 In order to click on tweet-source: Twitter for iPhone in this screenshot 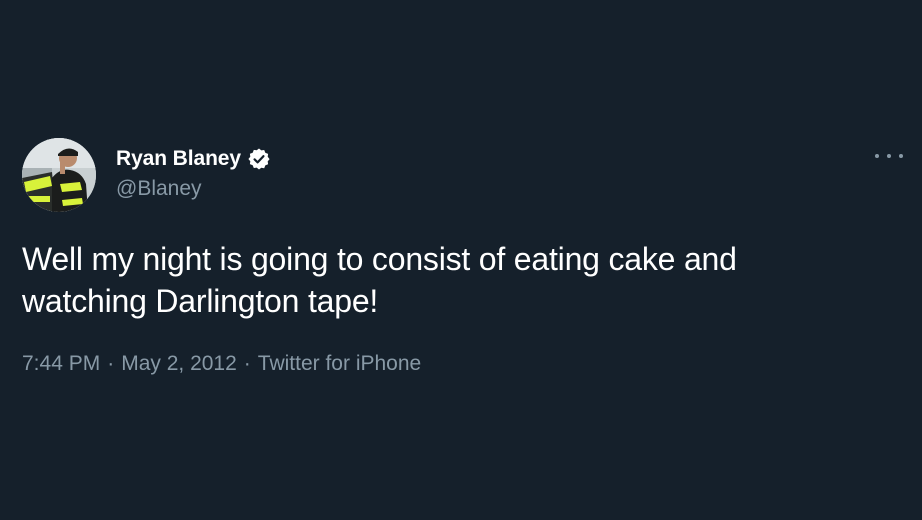, I will do `click(339, 364)`.